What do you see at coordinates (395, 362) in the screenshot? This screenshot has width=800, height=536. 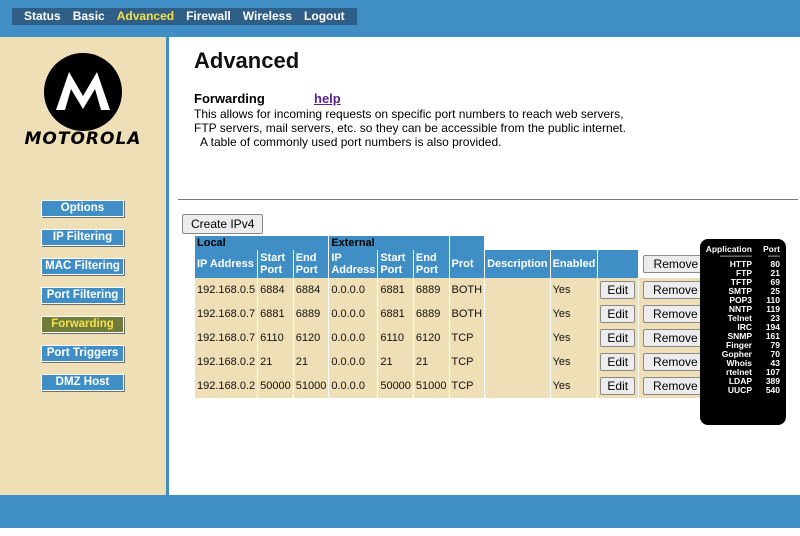 I see `cell-ext-start: 21` at bounding box center [395, 362].